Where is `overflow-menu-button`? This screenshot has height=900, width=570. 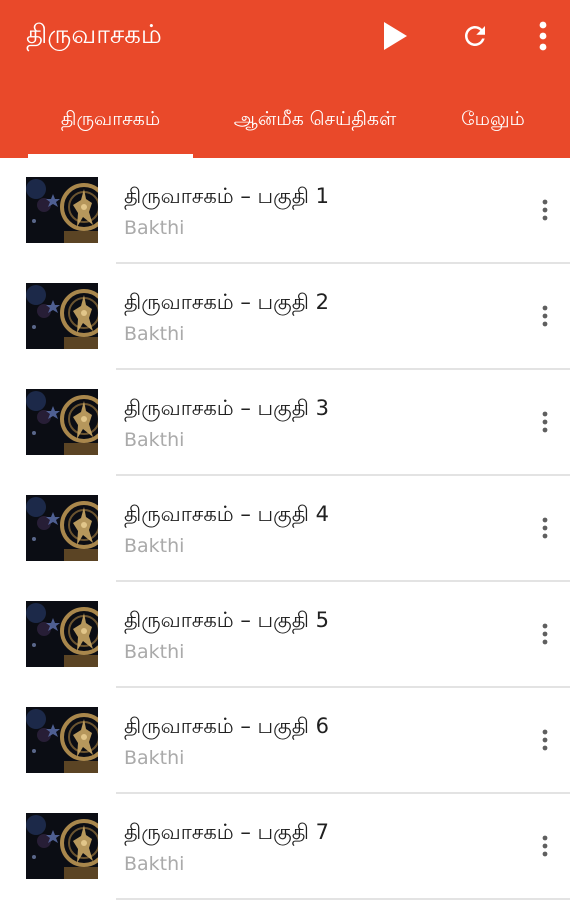
overflow-menu-button is located at coordinates (543, 36).